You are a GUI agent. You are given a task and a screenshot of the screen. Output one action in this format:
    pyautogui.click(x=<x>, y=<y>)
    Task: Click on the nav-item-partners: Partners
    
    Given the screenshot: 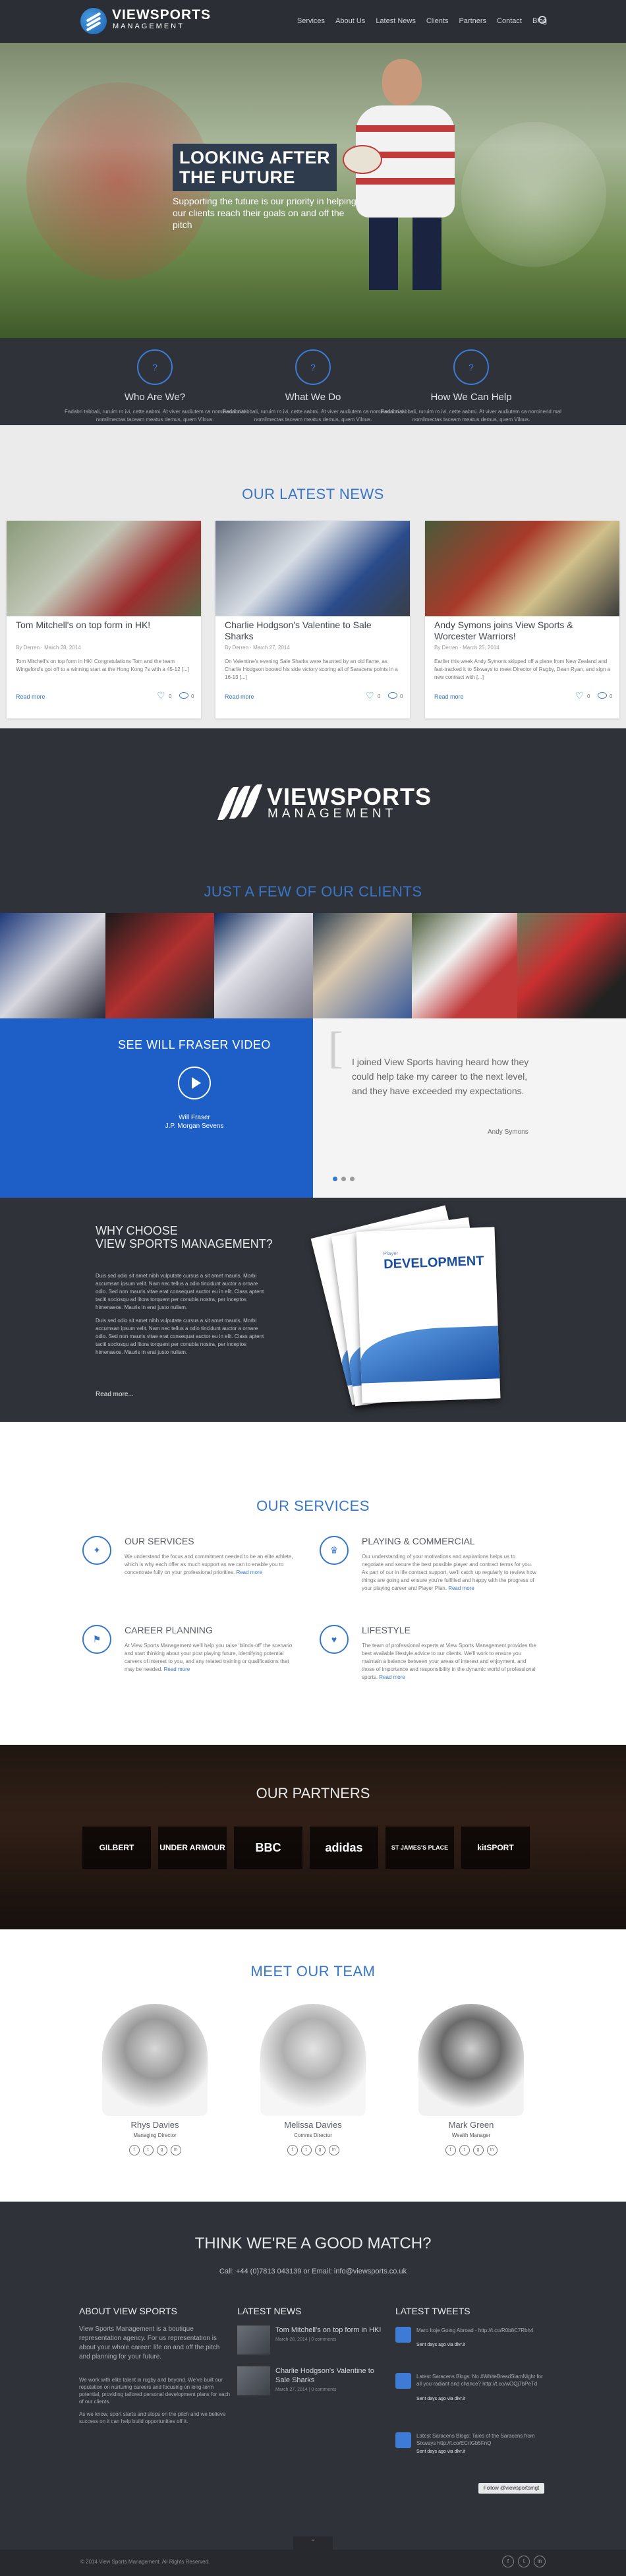 What is the action you would take?
    pyautogui.click(x=472, y=21)
    